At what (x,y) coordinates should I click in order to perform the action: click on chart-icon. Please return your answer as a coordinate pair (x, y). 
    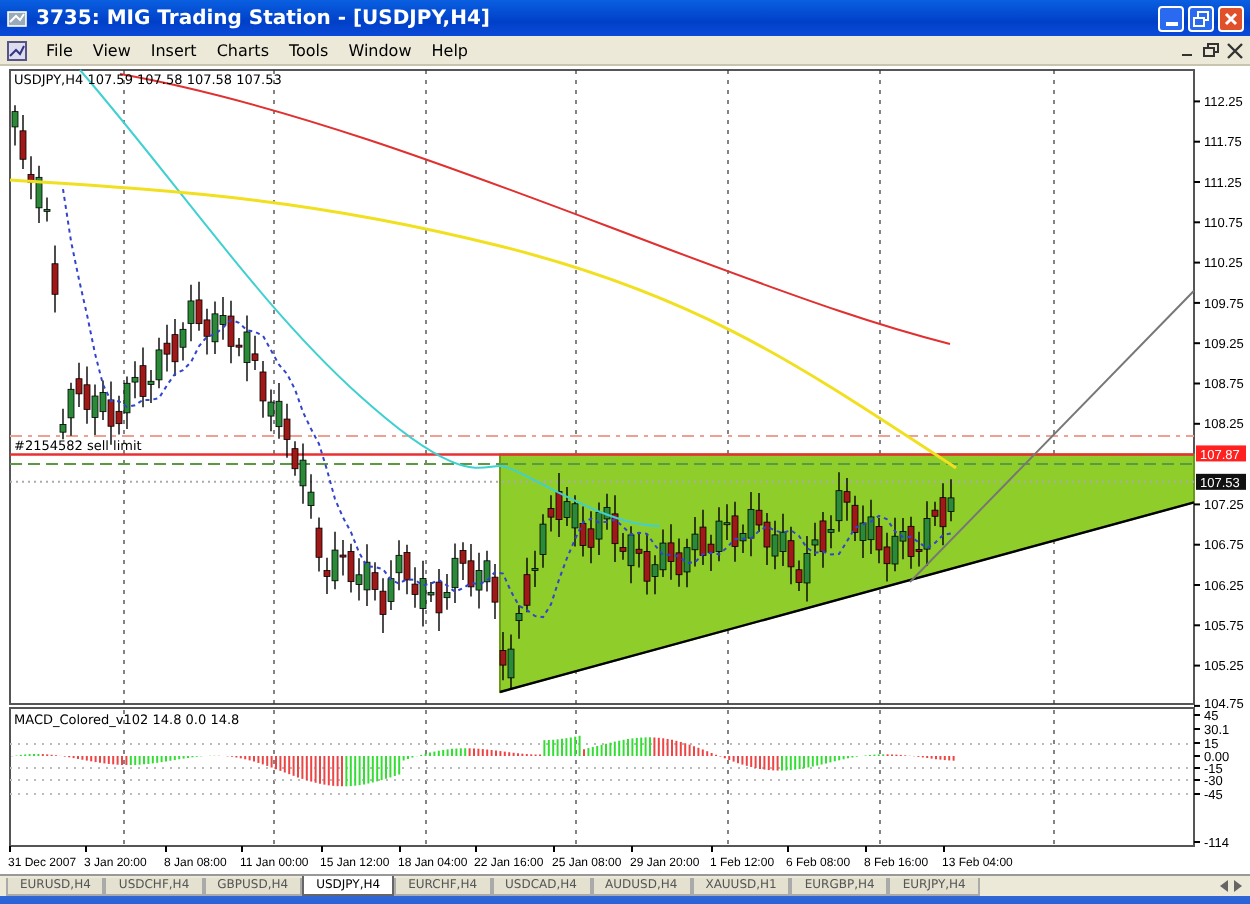
    Looking at the image, I should click on (17, 50).